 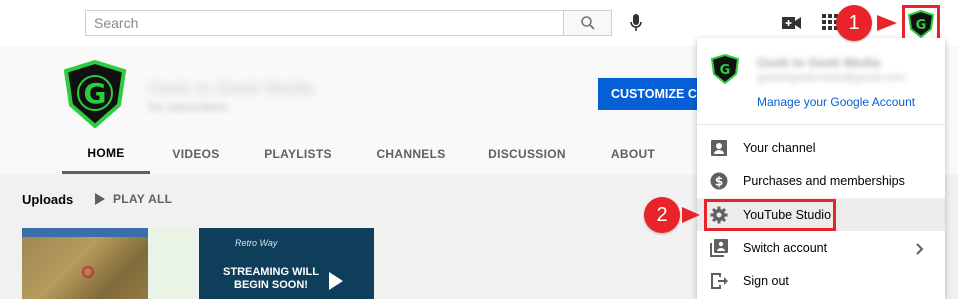 I want to click on menu-item-label: Sign out, so click(x=766, y=280).